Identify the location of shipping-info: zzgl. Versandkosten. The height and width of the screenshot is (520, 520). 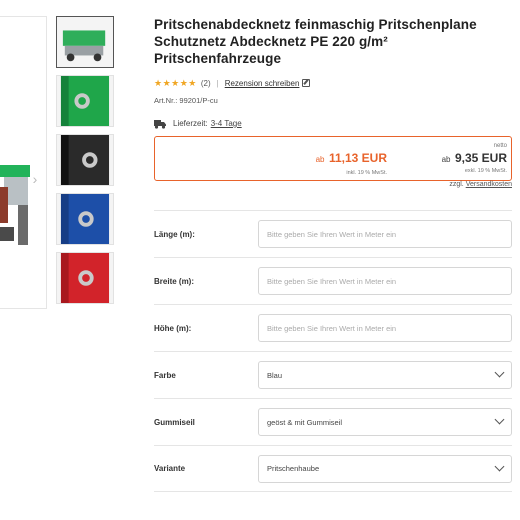
(480, 184).